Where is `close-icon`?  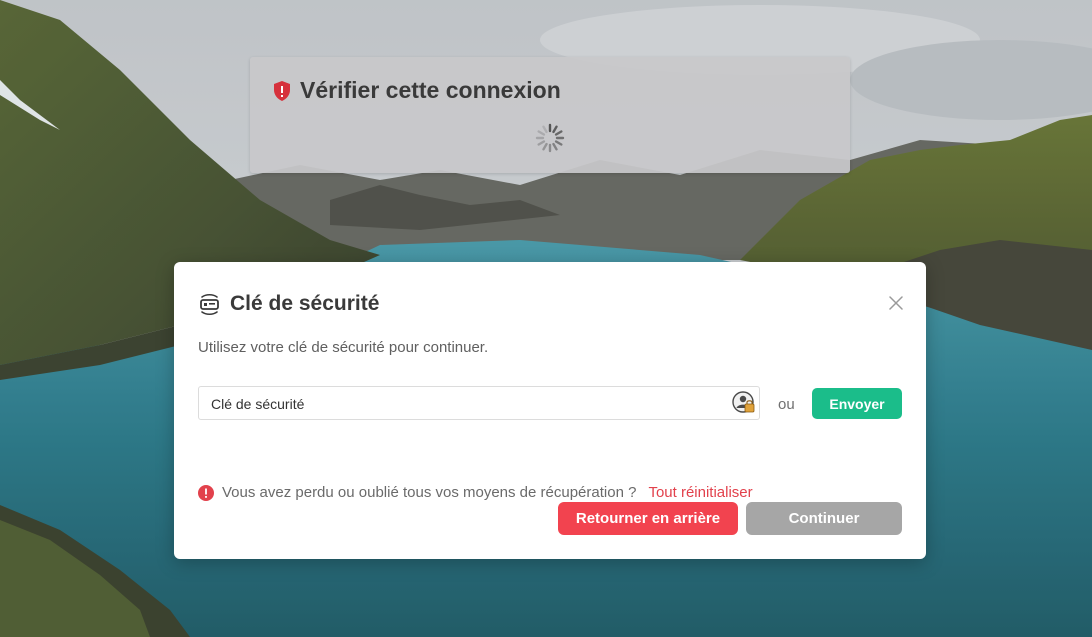
close-icon is located at coordinates (896, 303).